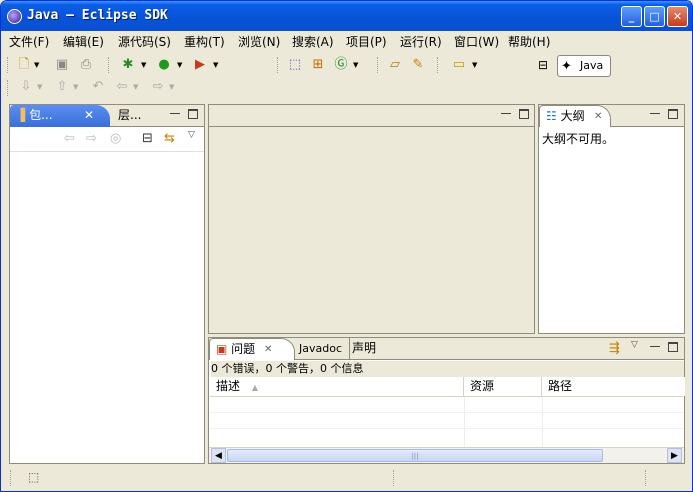 Image resolution: width=693 pixels, height=492 pixels. I want to click on tab-outline-label: 大纲, so click(572, 116).